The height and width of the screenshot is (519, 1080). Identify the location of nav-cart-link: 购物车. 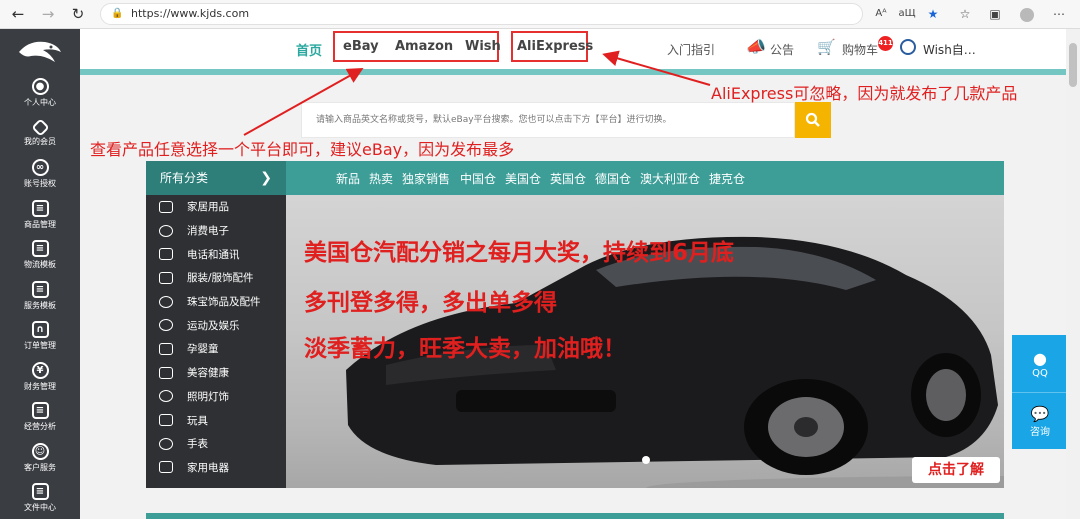
(860, 49).